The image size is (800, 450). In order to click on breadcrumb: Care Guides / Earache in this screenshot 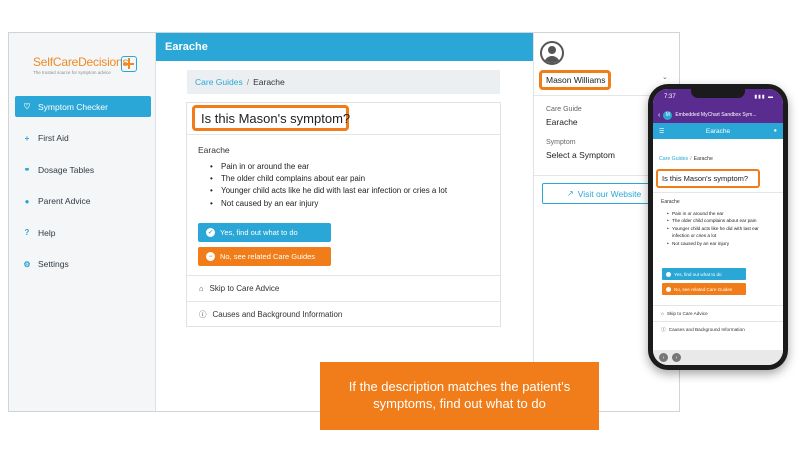, I will do `click(343, 82)`.